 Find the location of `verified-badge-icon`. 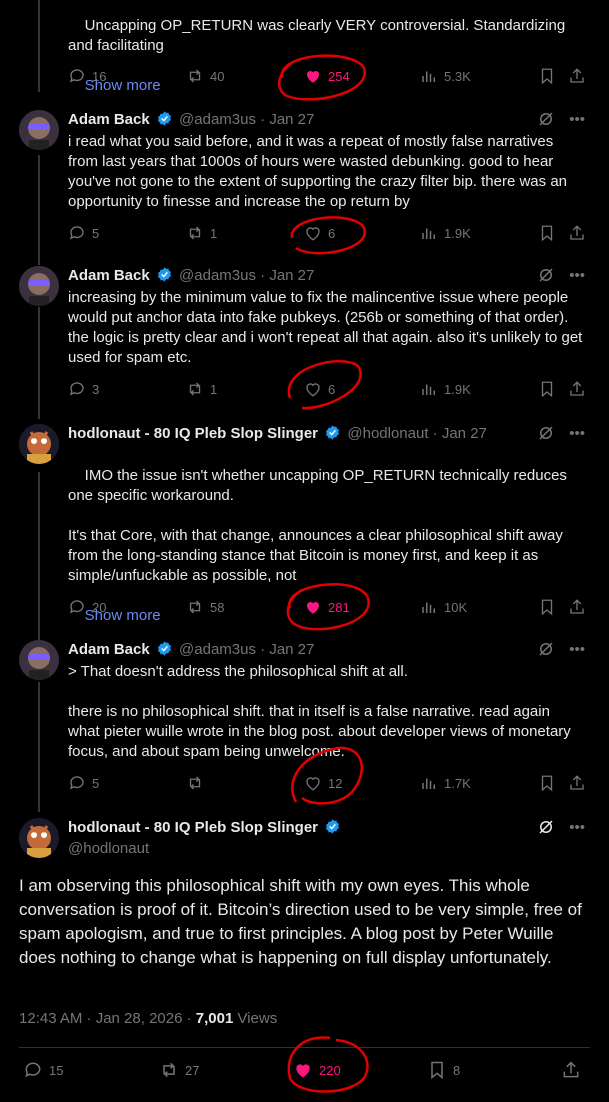

verified-badge-icon is located at coordinates (333, 432).